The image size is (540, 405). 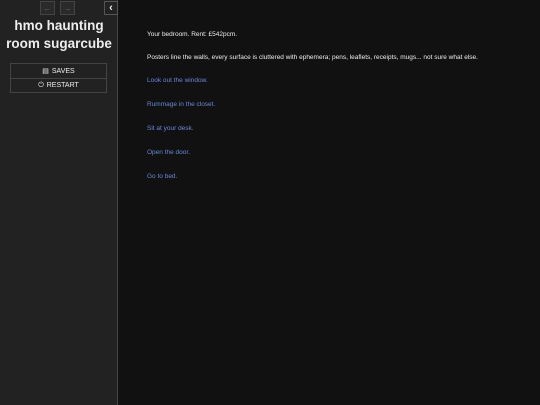 I want to click on link-rummage-closet: Rummage in the closet., so click(x=337, y=104).